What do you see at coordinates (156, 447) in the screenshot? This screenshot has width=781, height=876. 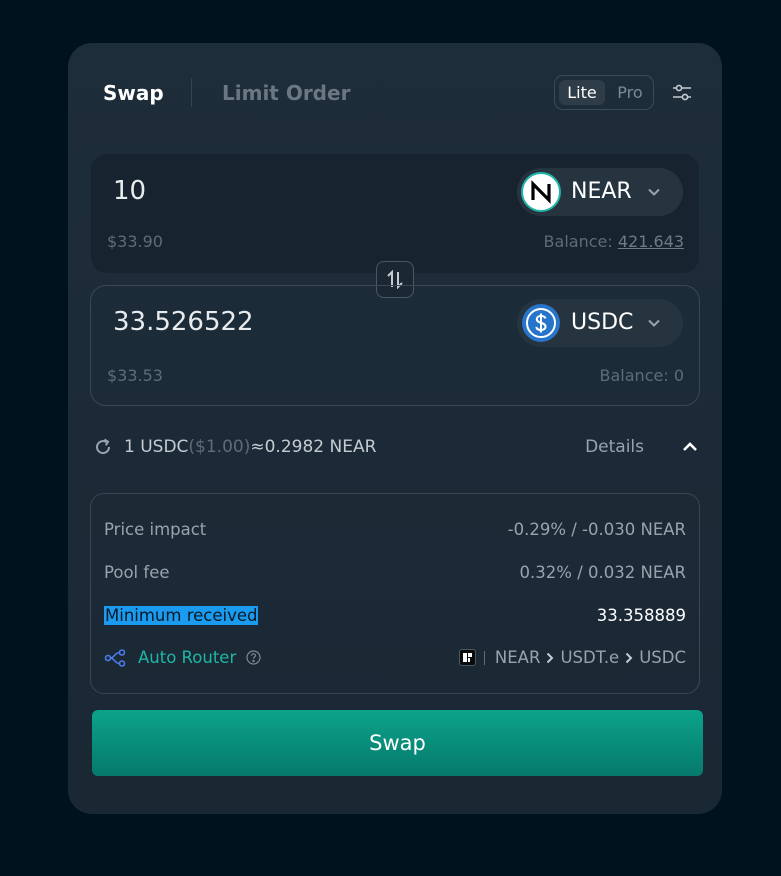 I see `rate-base: 1 USDC` at bounding box center [156, 447].